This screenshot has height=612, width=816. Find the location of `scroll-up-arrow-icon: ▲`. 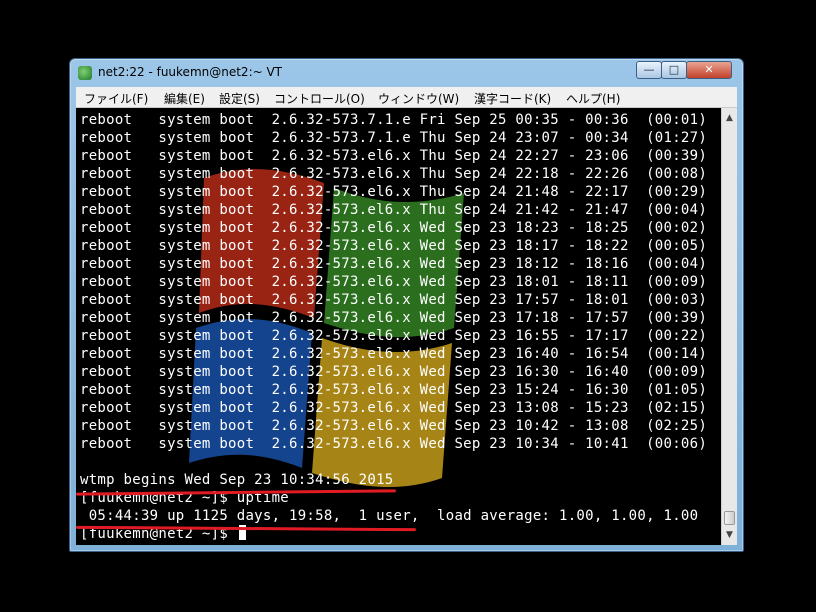

scroll-up-arrow-icon: ▲ is located at coordinates (729, 118).